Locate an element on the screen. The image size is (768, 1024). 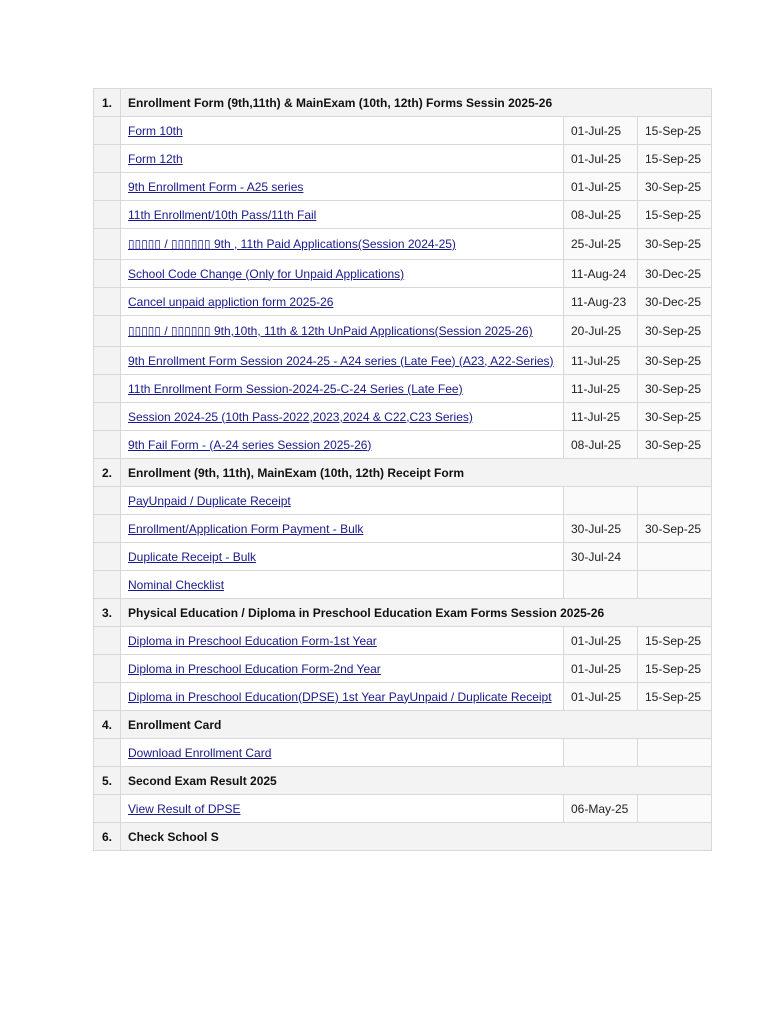
section-header-row: 4. Enrollment Card is located at coordinates (402, 724).